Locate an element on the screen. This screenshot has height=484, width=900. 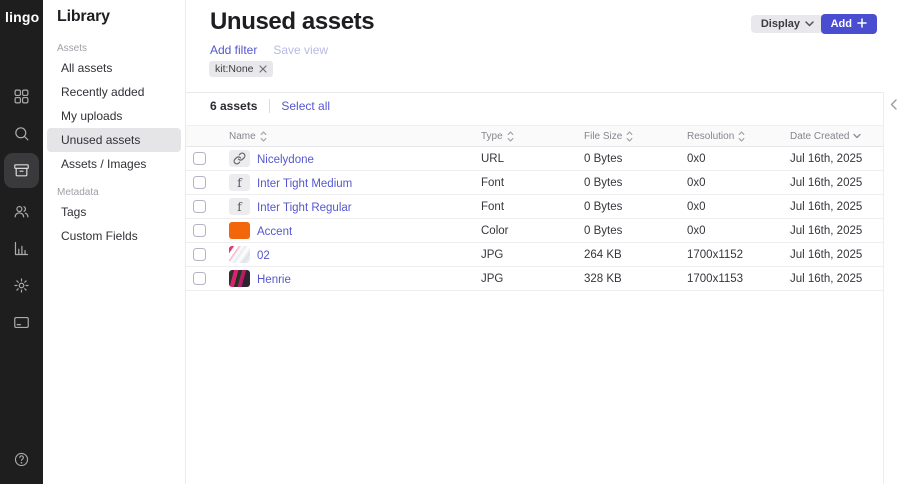
column-header-file-size: File Size is located at coordinates (635, 136).